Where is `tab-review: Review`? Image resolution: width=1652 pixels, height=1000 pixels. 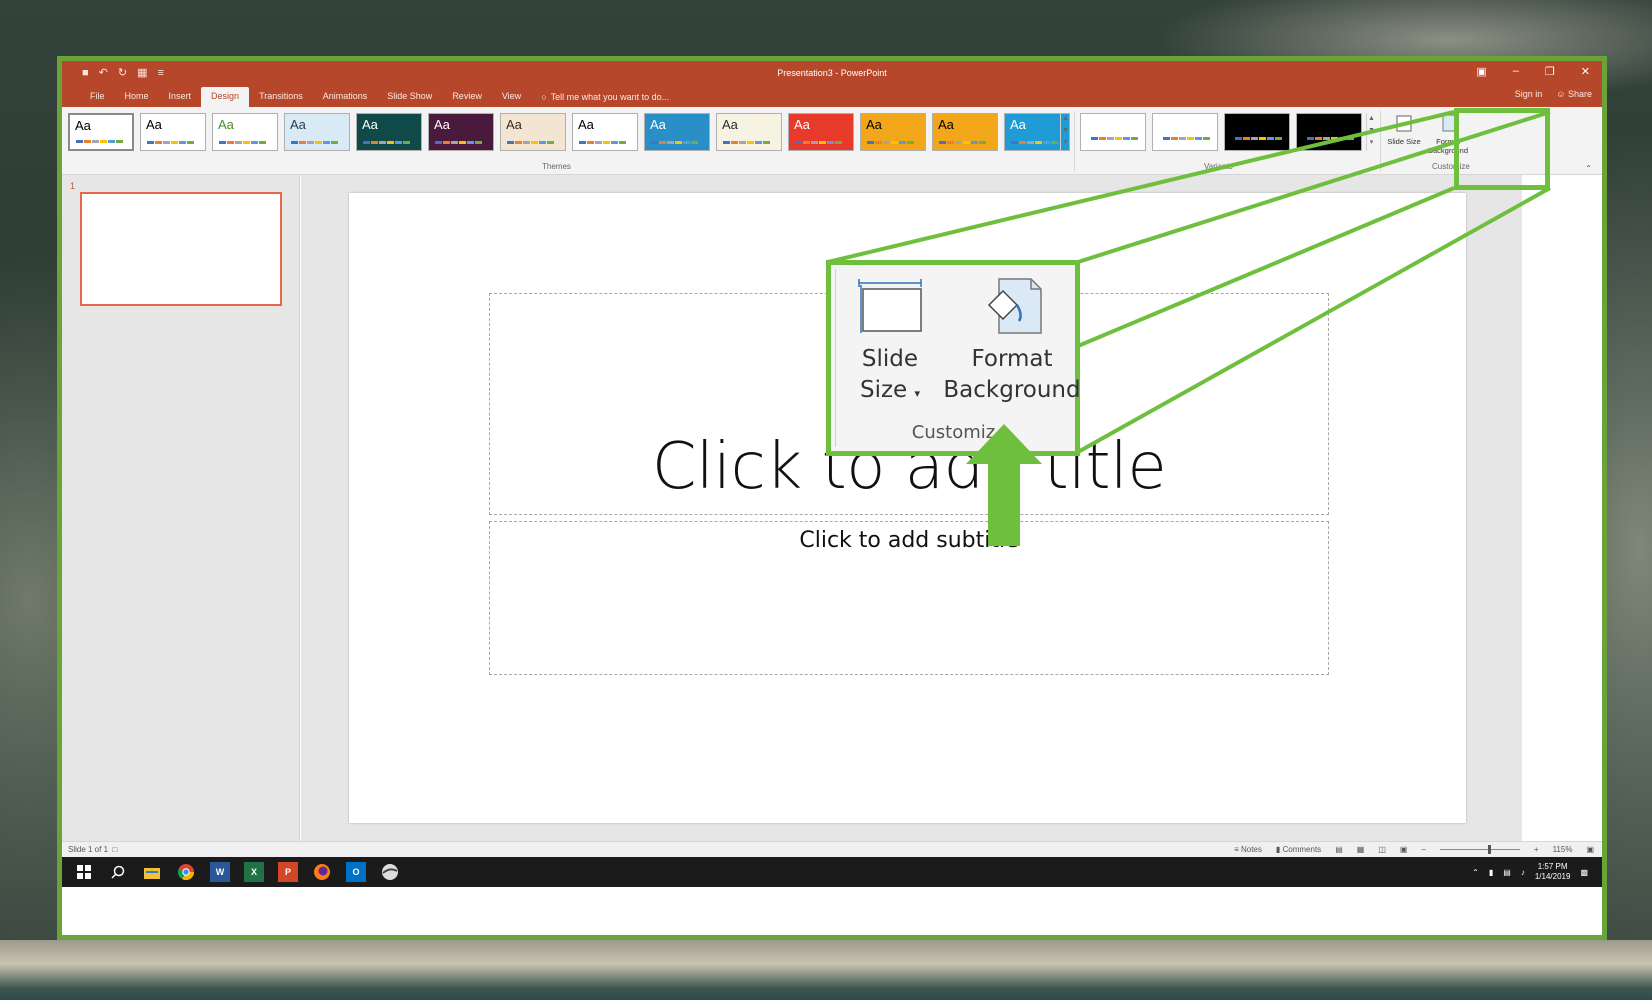 tab-review: Review is located at coordinates (467, 97).